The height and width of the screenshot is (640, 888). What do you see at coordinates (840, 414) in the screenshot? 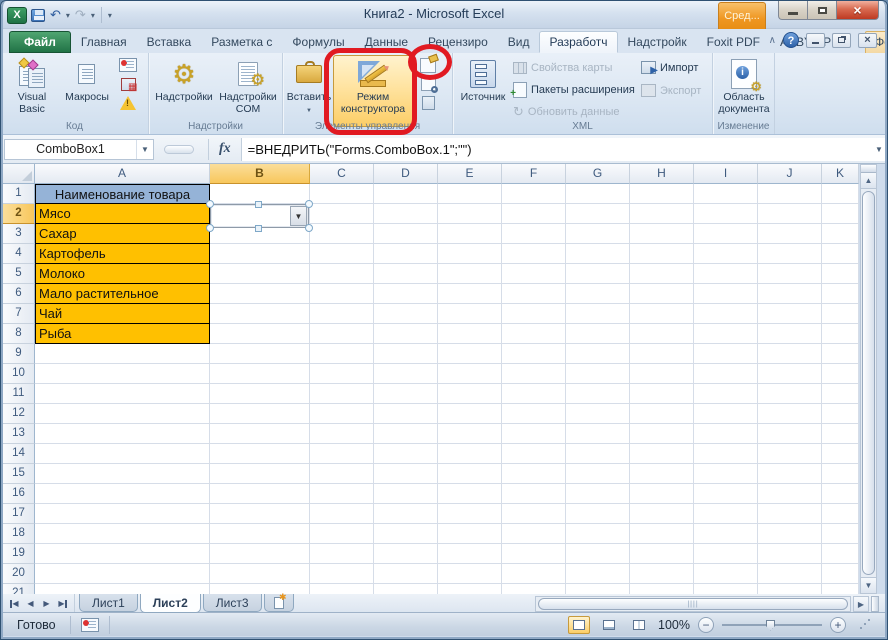
I see `cell-K12` at bounding box center [840, 414].